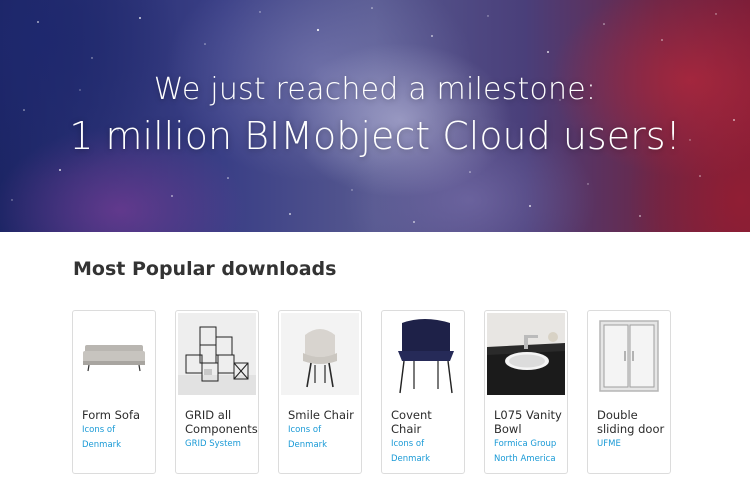 This screenshot has height=497, width=750. Describe the element at coordinates (530, 452) in the screenshot. I see `product-brand-link: Formica Group North America` at that location.